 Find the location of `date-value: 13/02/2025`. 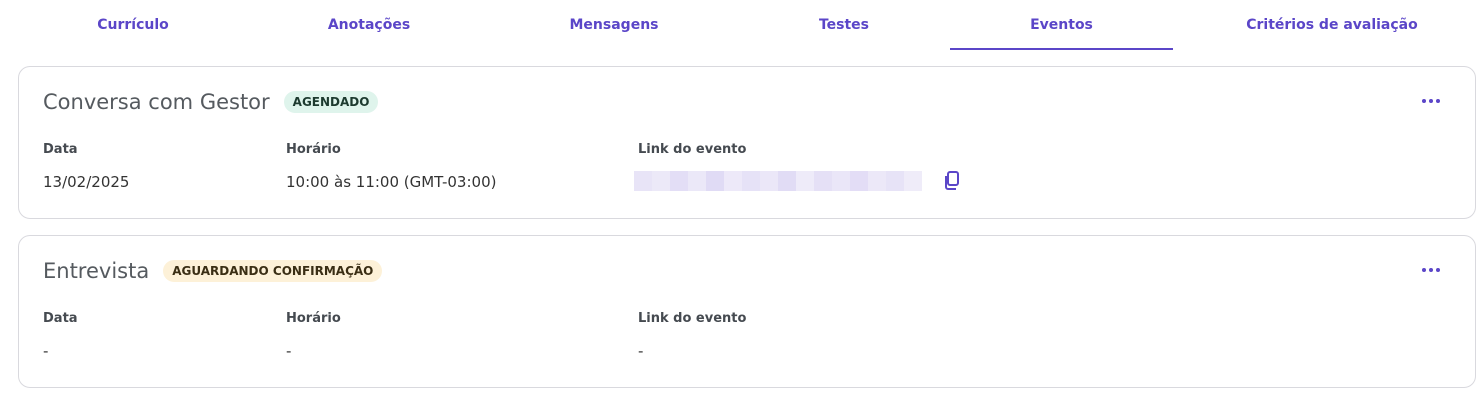

date-value: 13/02/2025 is located at coordinates (86, 182).